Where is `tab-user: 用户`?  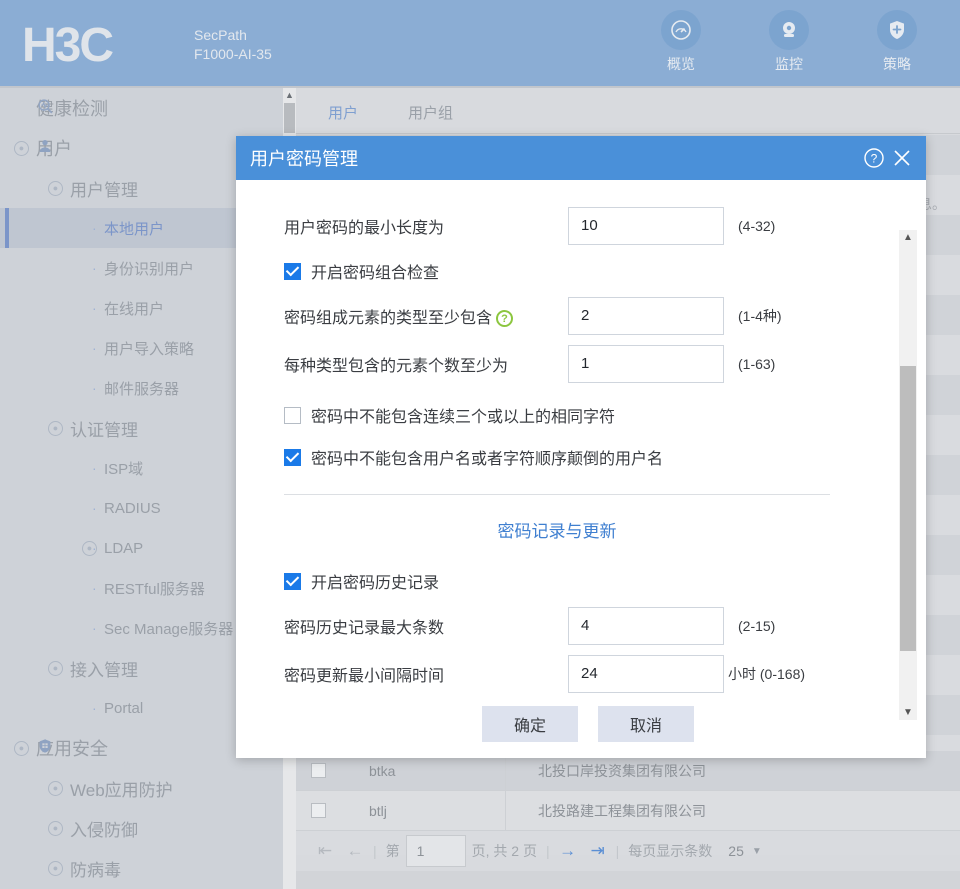 tab-user: 用户 is located at coordinates (343, 112).